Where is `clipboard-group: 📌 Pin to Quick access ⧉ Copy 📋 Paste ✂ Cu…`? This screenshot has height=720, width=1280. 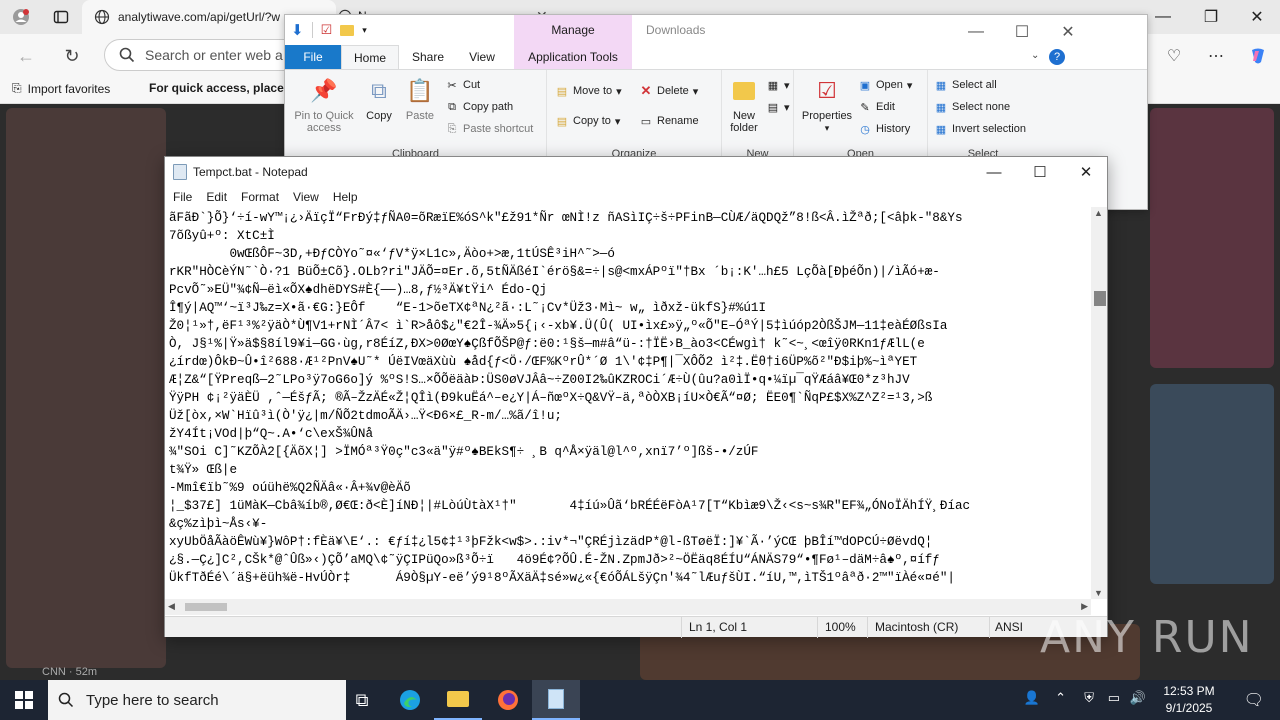
clipboard-group: 📌 Pin to Quick access ⧉ Copy 📋 Paste ✂ Cu… is located at coordinates (416, 115).